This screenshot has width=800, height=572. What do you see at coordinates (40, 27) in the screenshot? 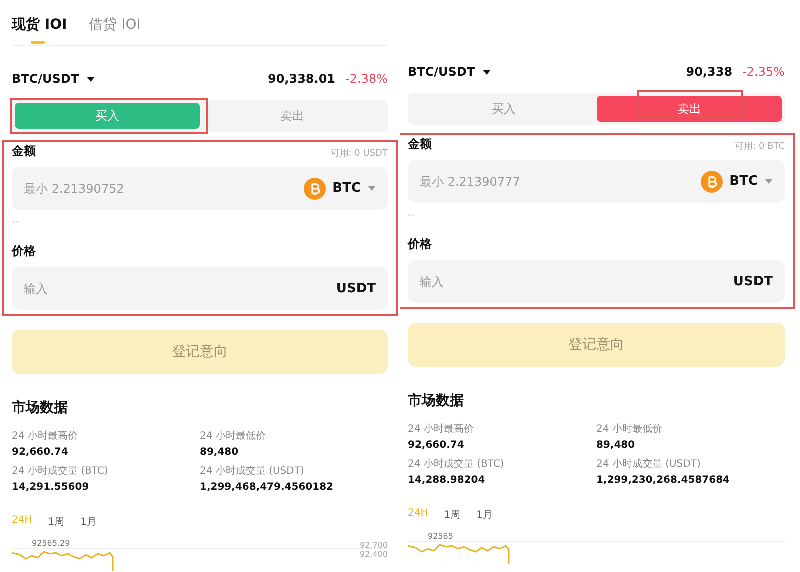
I see `tab: 现货 IOI` at bounding box center [40, 27].